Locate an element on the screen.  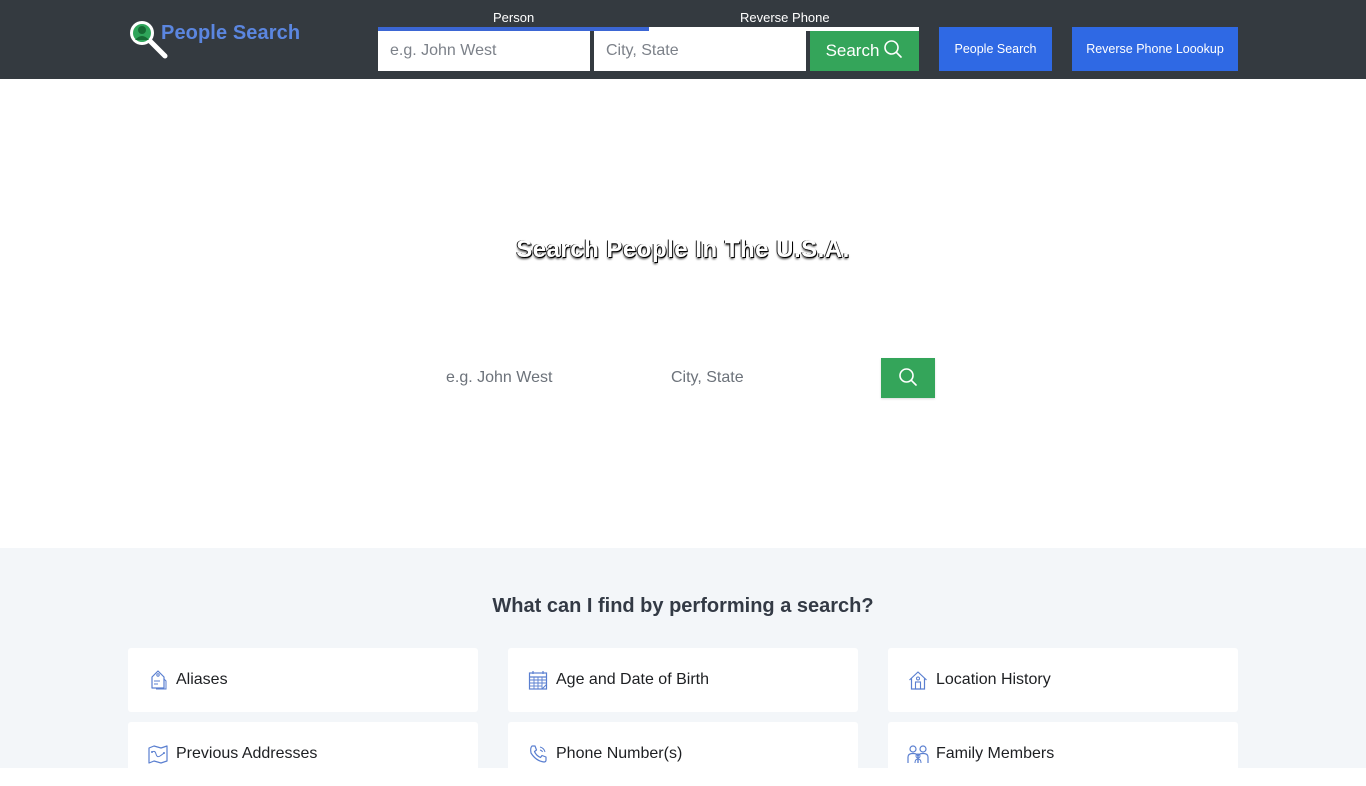
header-location-input is located at coordinates (700, 51).